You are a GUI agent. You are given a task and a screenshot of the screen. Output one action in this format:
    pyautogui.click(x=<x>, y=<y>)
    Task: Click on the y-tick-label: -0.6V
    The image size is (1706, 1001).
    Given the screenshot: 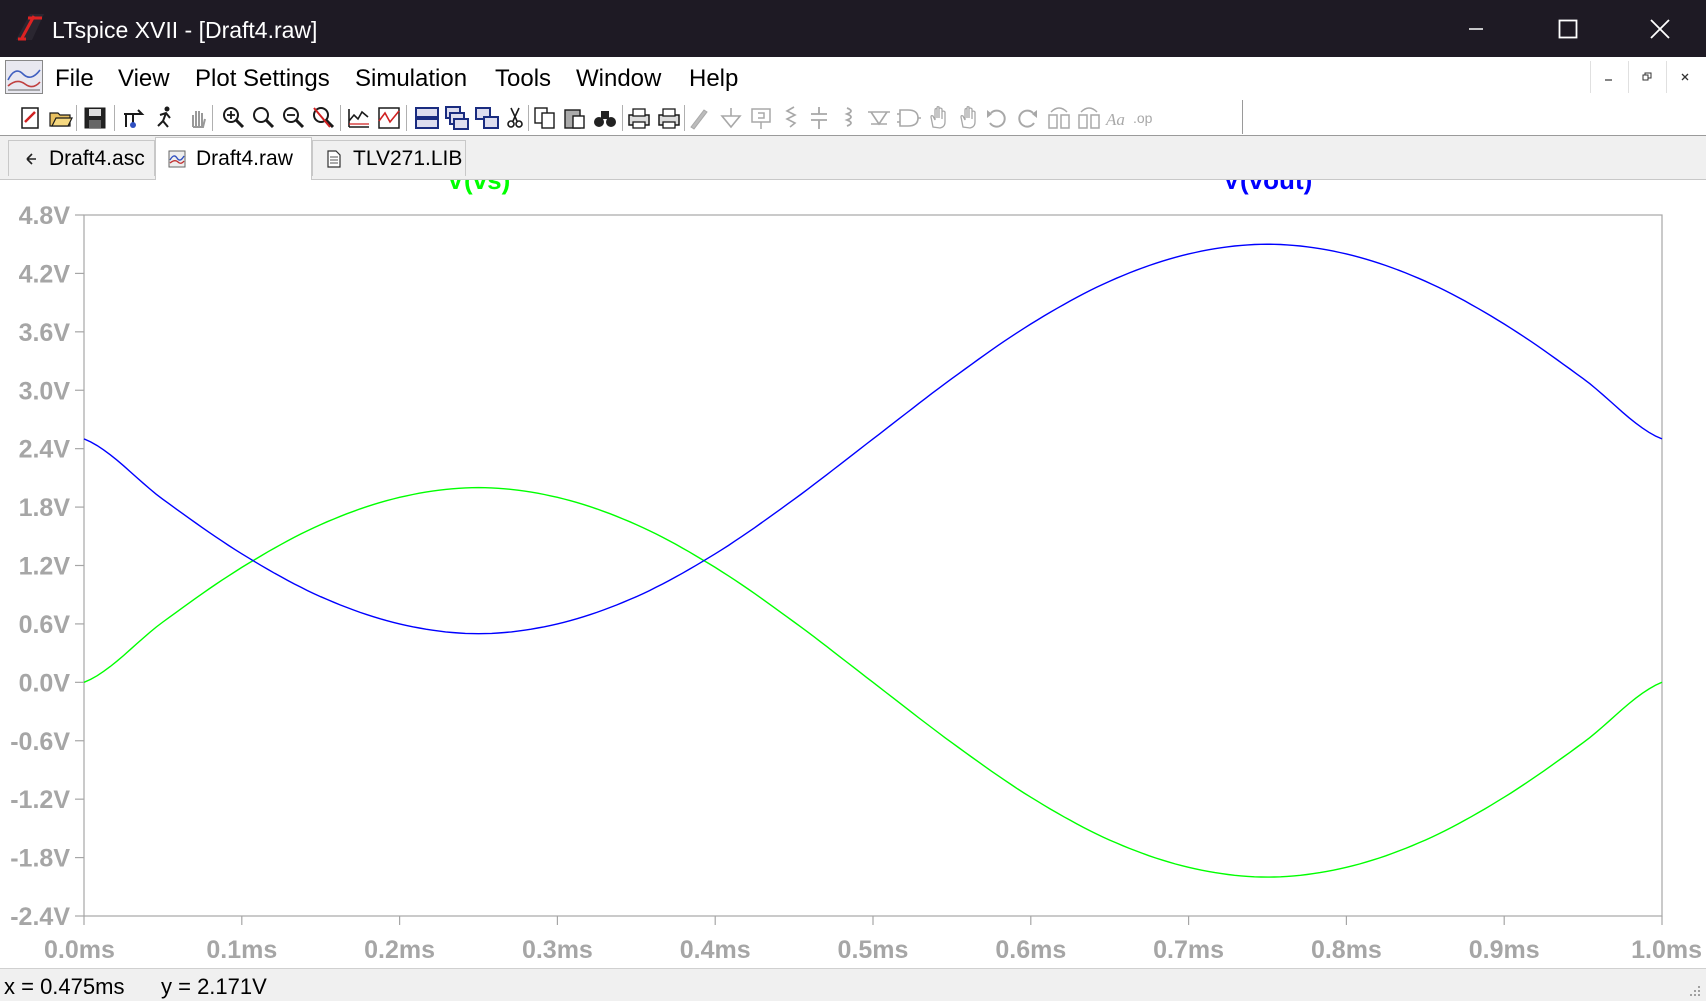 What is the action you would take?
    pyautogui.click(x=40, y=742)
    